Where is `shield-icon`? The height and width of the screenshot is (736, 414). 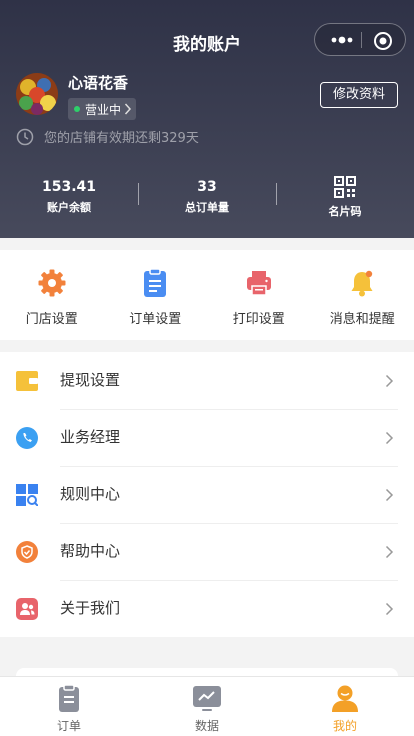 shield-icon is located at coordinates (27, 552).